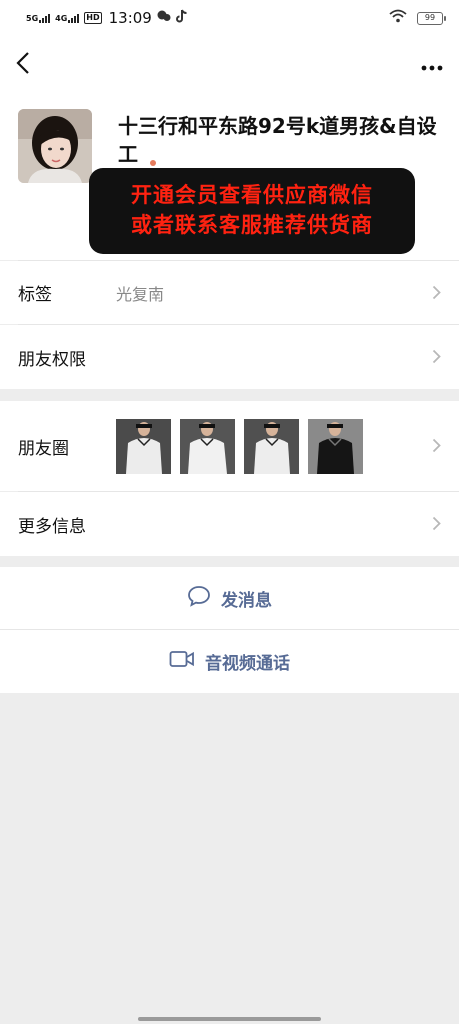  Describe the element at coordinates (35, 295) in the screenshot. I see `tags-label: 标签` at that location.